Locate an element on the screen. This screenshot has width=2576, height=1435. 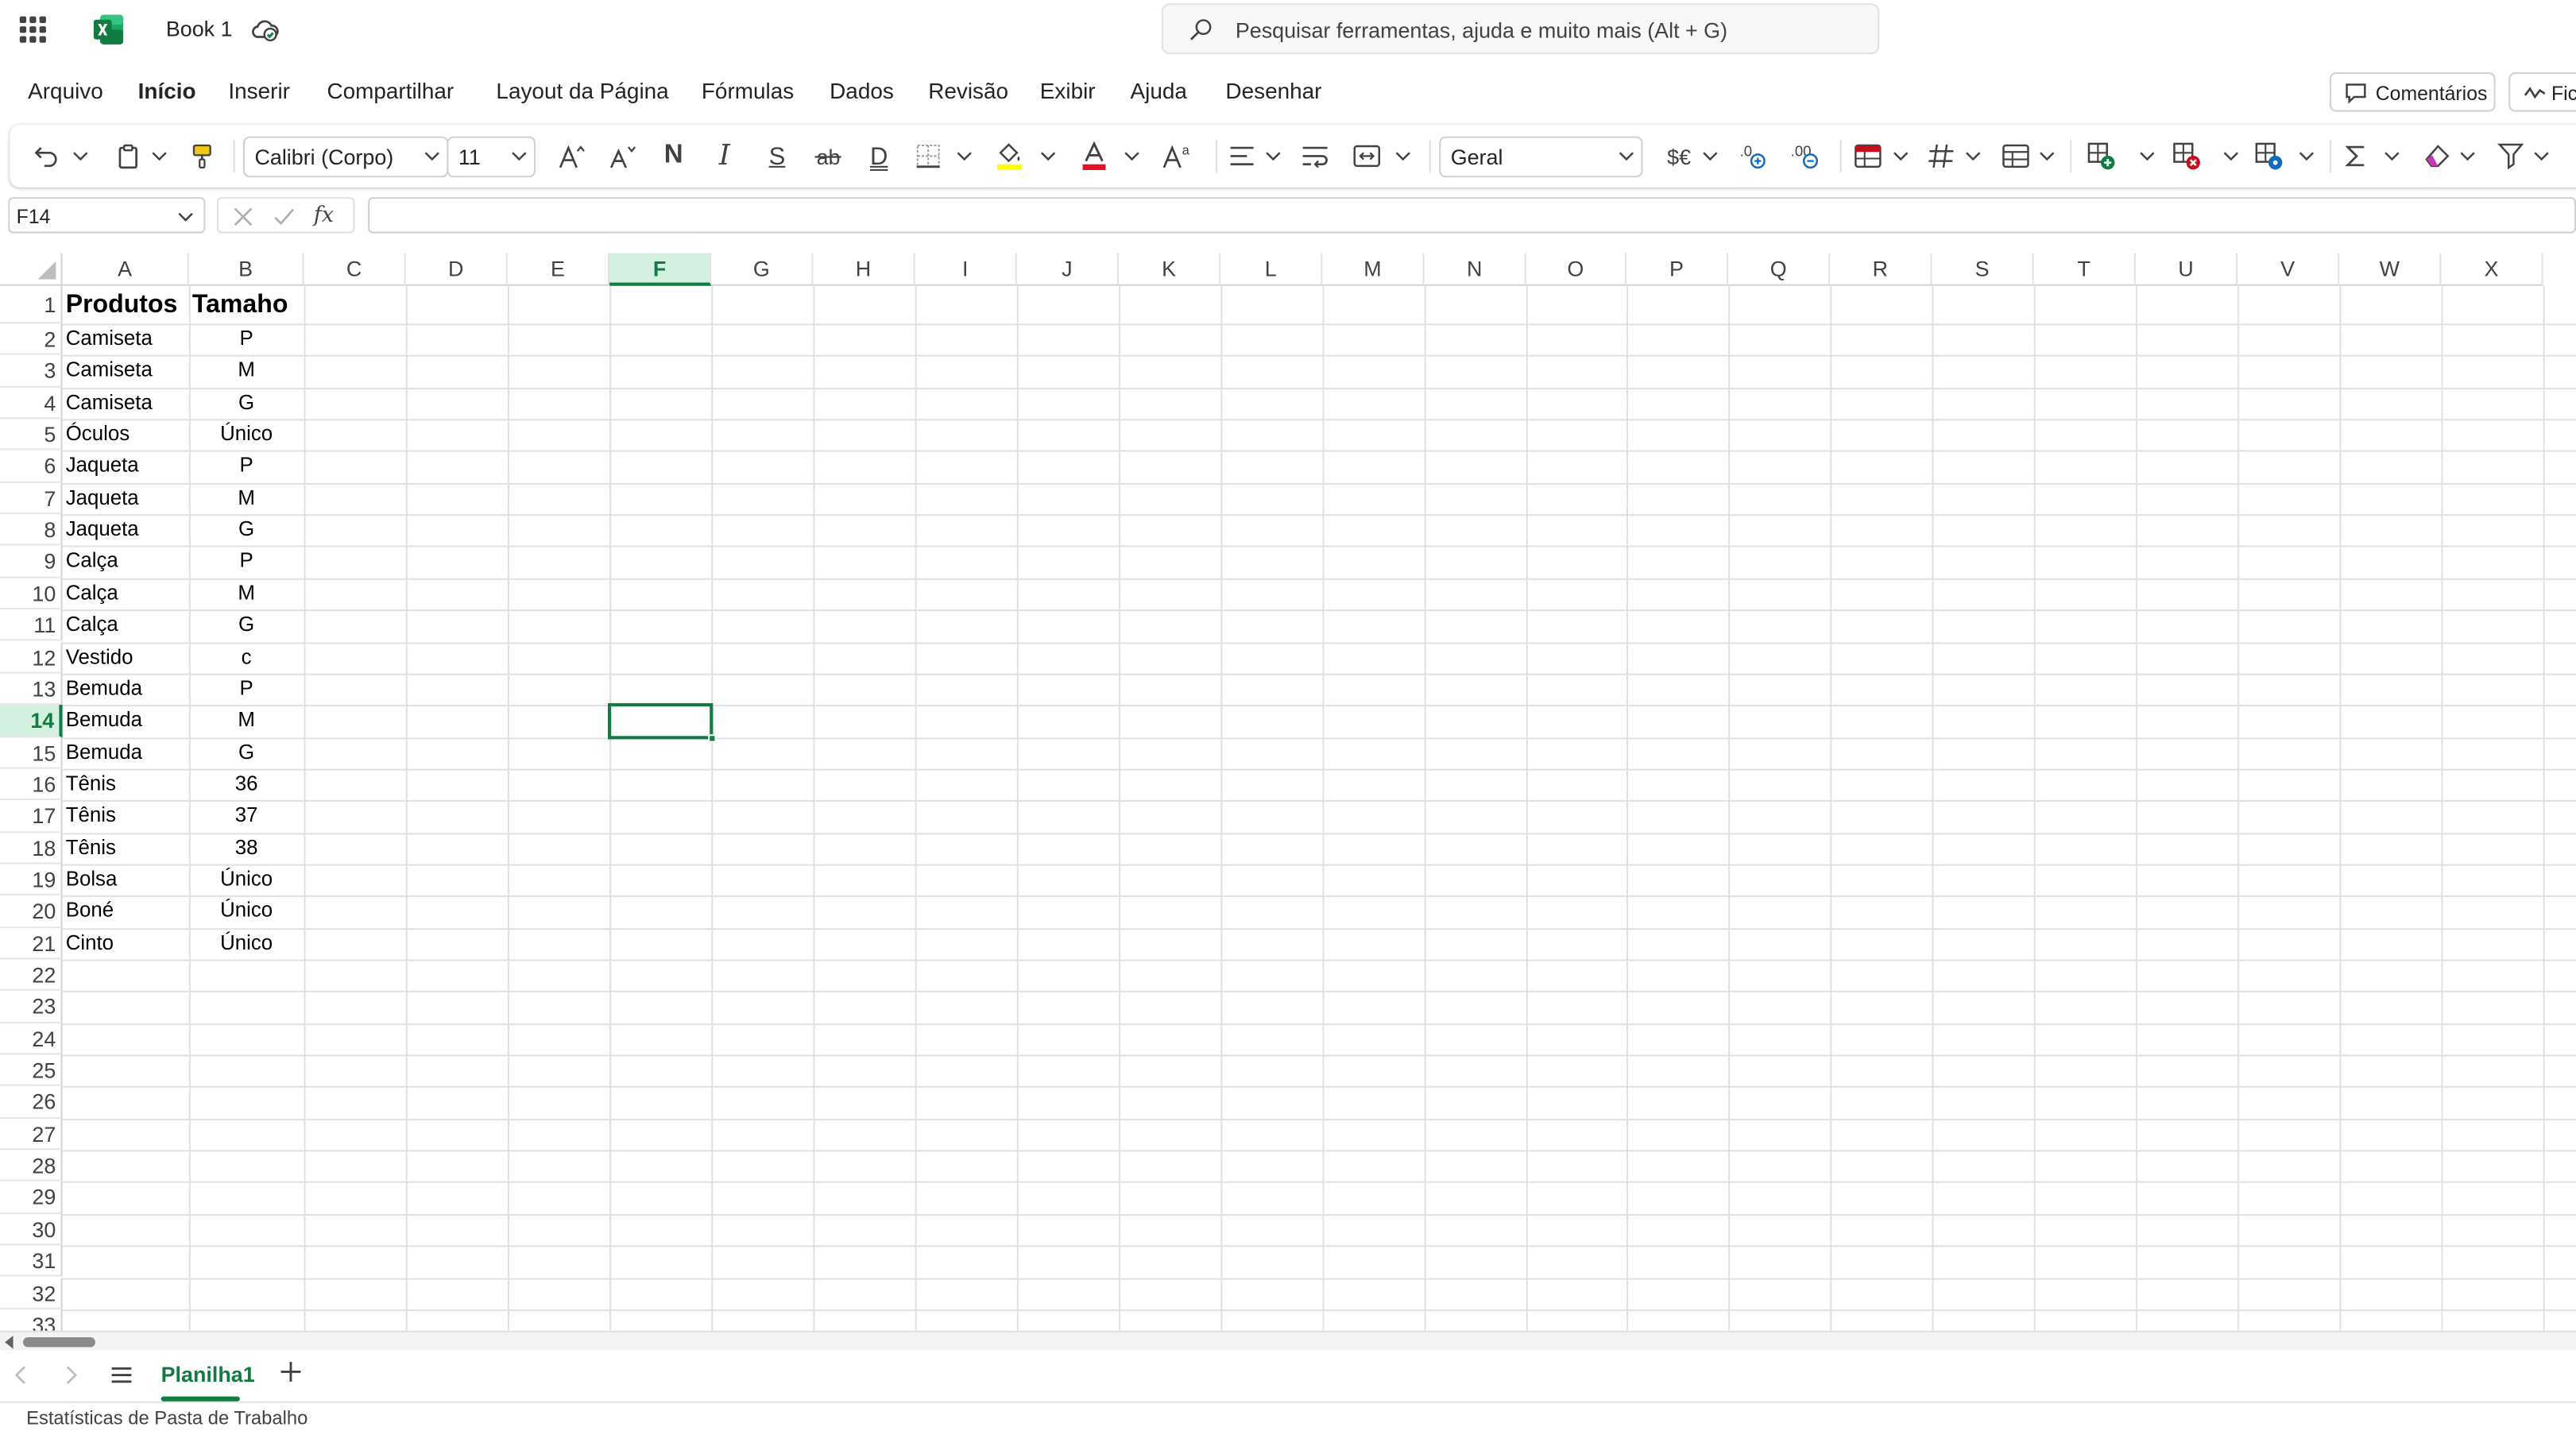
number-format-dropdown is located at coordinates (1973, 156).